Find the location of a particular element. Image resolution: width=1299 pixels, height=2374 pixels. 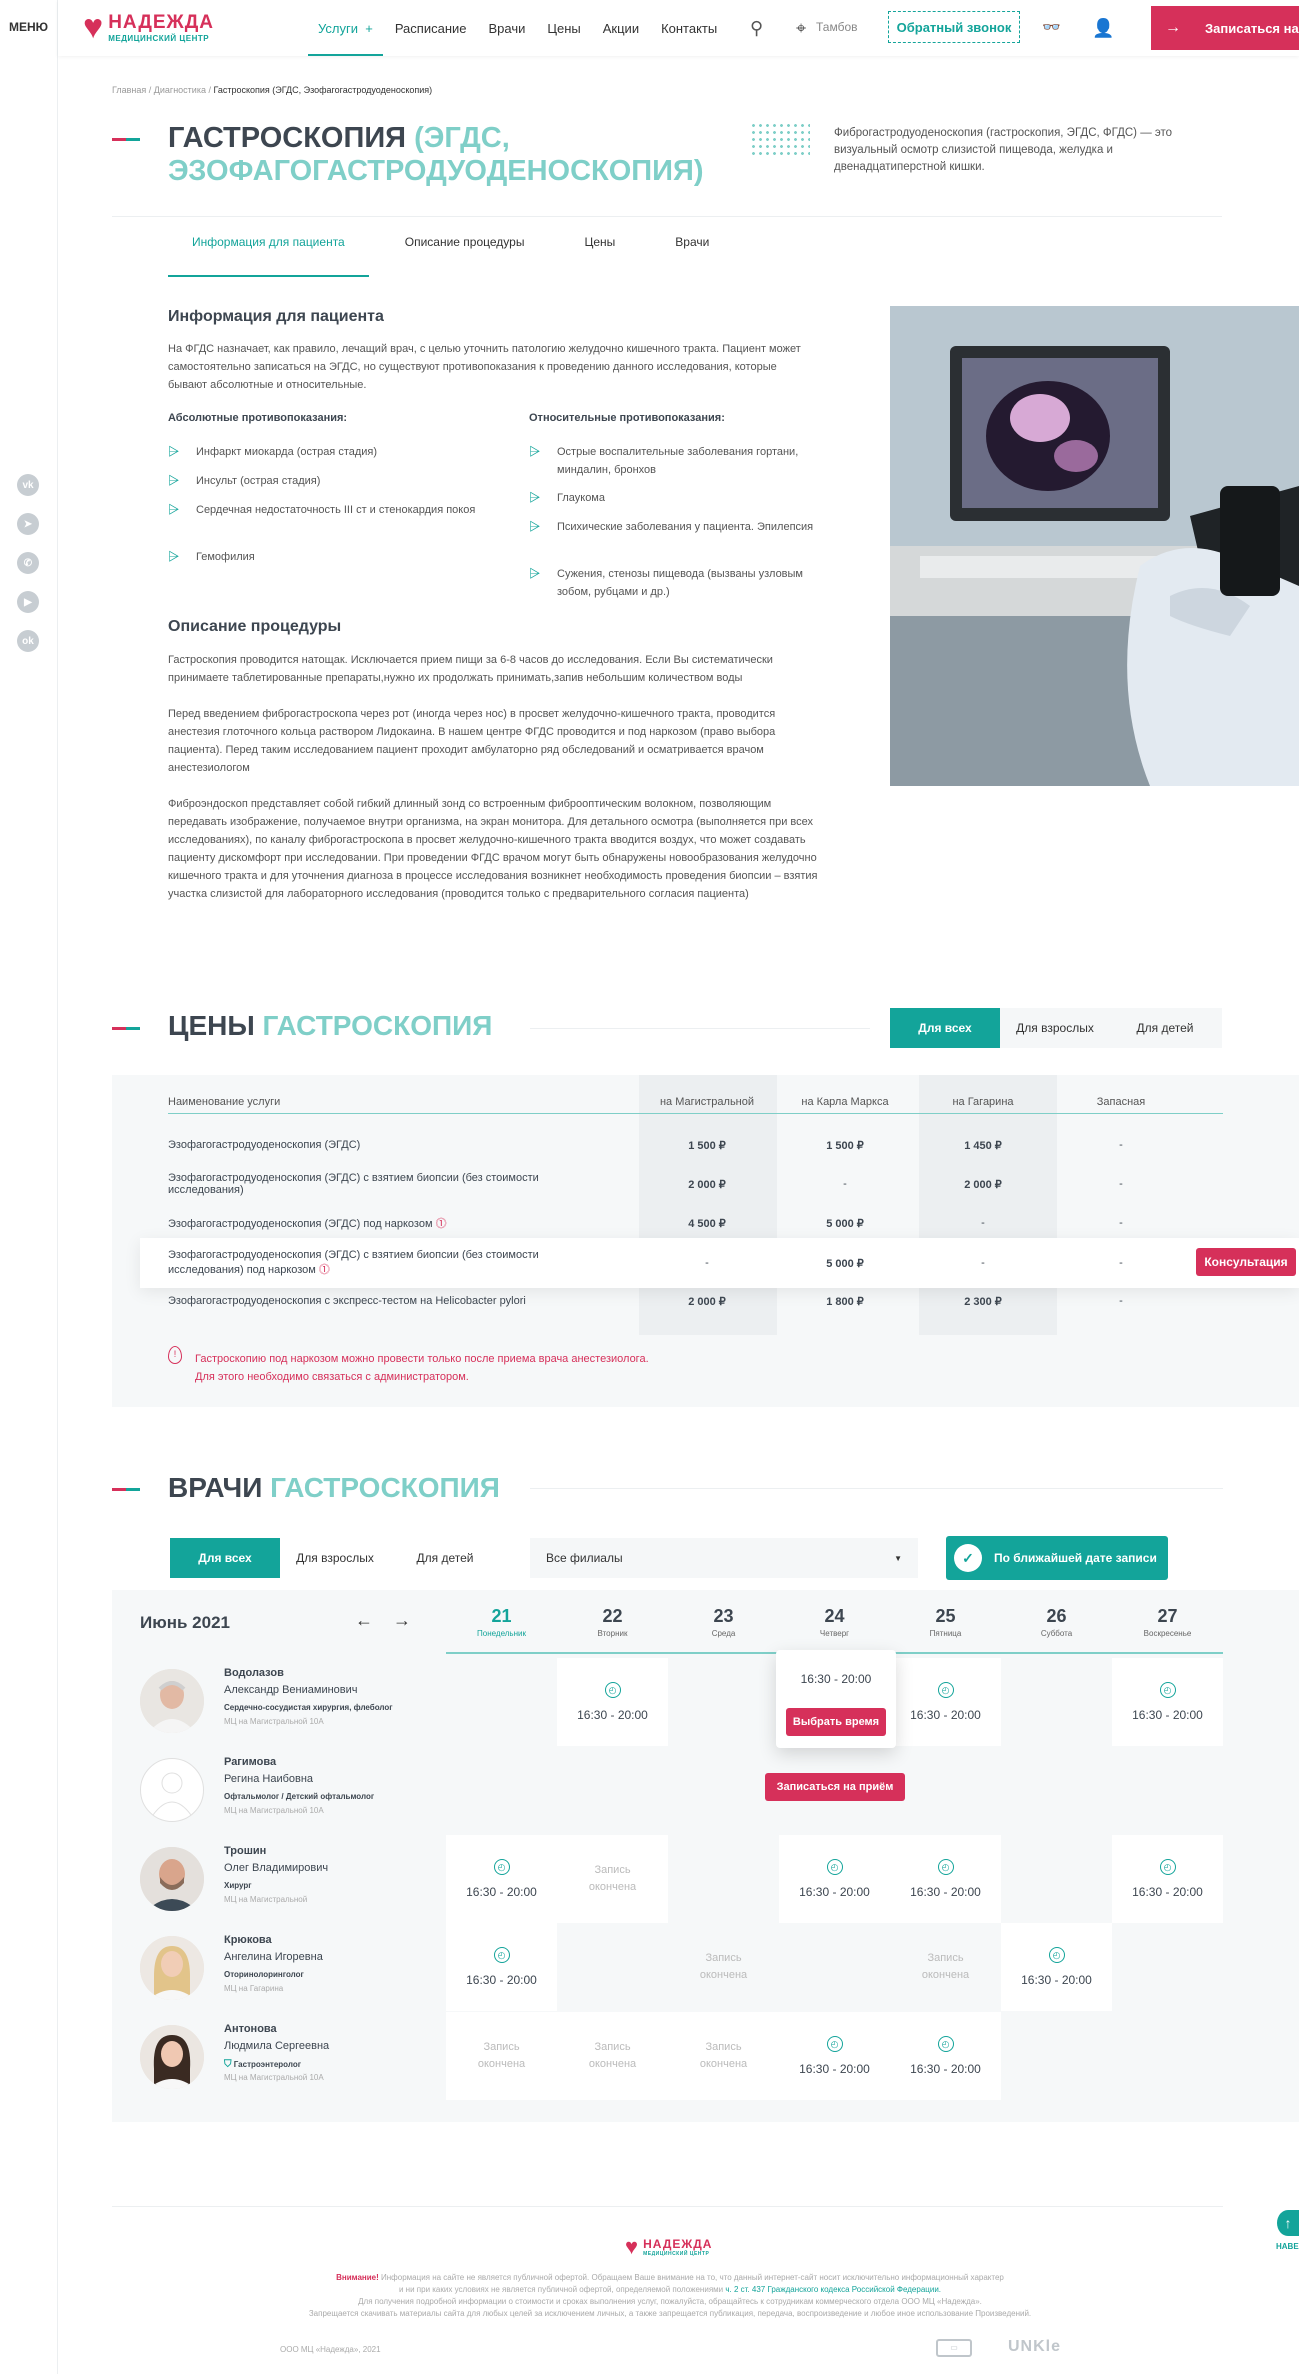

glasses-icon: 👓 is located at coordinates (1051, 27).